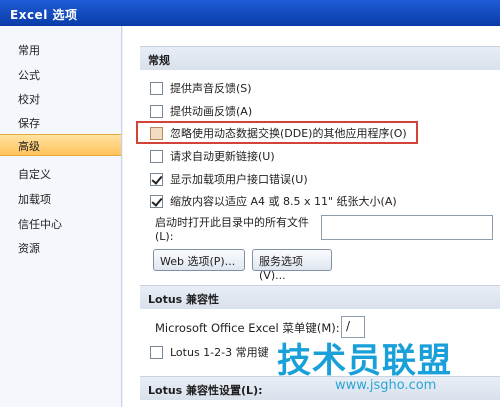 The height and width of the screenshot is (407, 500). What do you see at coordinates (60, 98) in the screenshot?
I see `sidebar-item-proofing: 校对` at bounding box center [60, 98].